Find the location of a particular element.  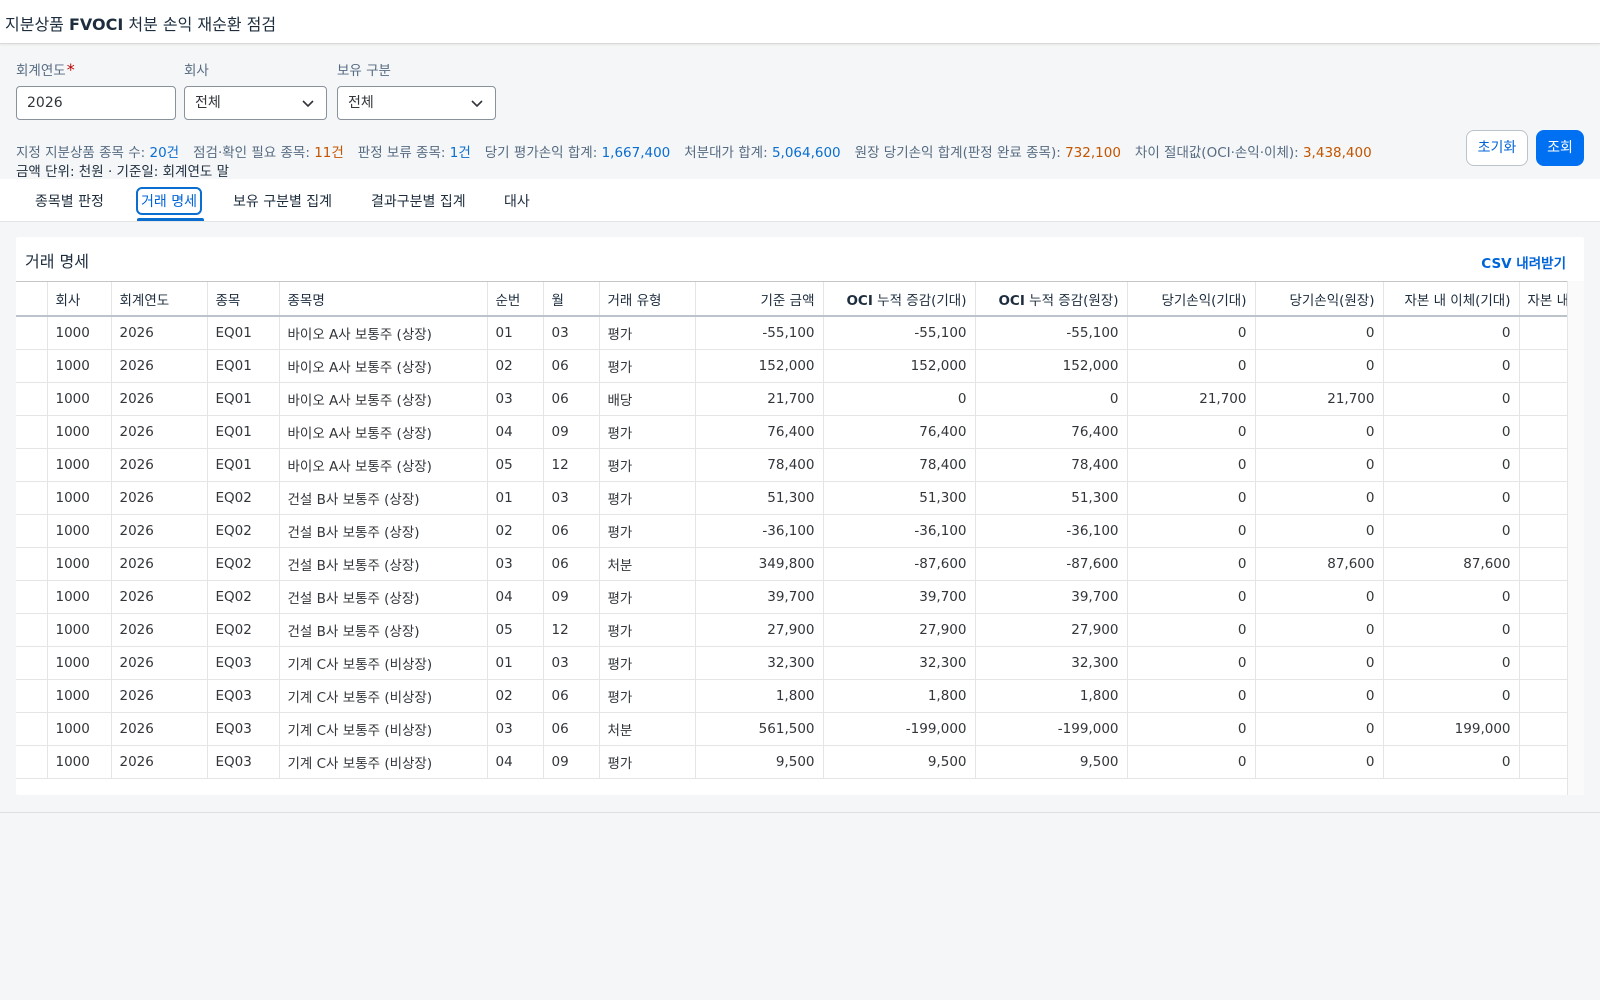

table-cell: 21,700 is located at coordinates (1319, 399).